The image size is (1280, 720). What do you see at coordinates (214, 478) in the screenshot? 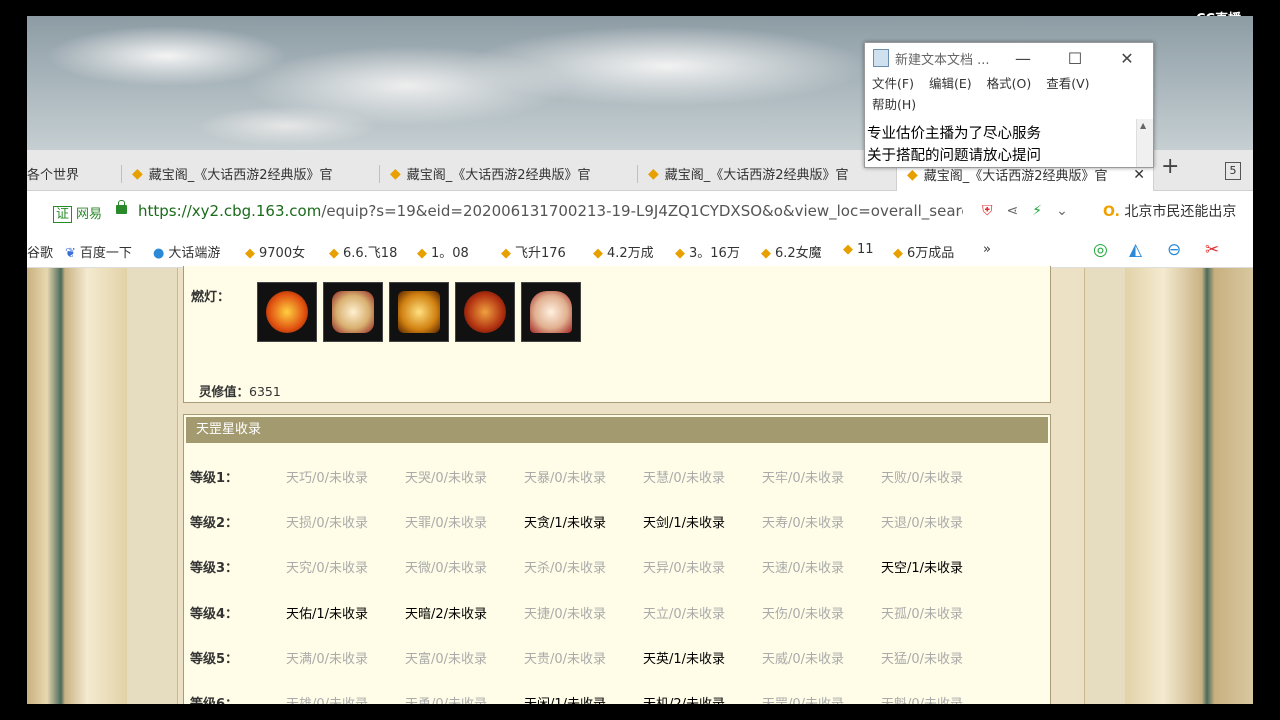
I see `level-label: 等级1：` at bounding box center [214, 478].